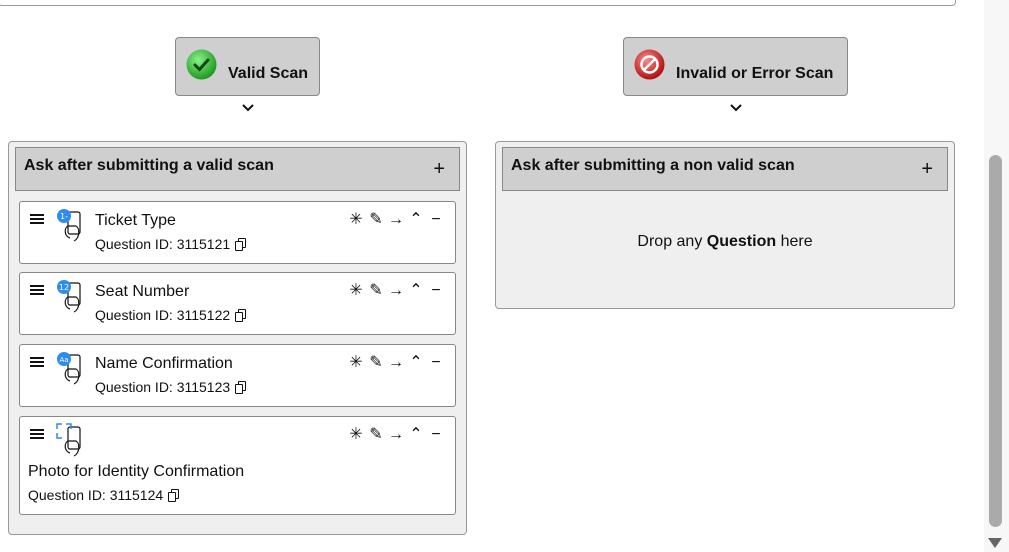  What do you see at coordinates (755, 73) in the screenshot?
I see `invalid-scan-label: Invalid or Error Scan` at bounding box center [755, 73].